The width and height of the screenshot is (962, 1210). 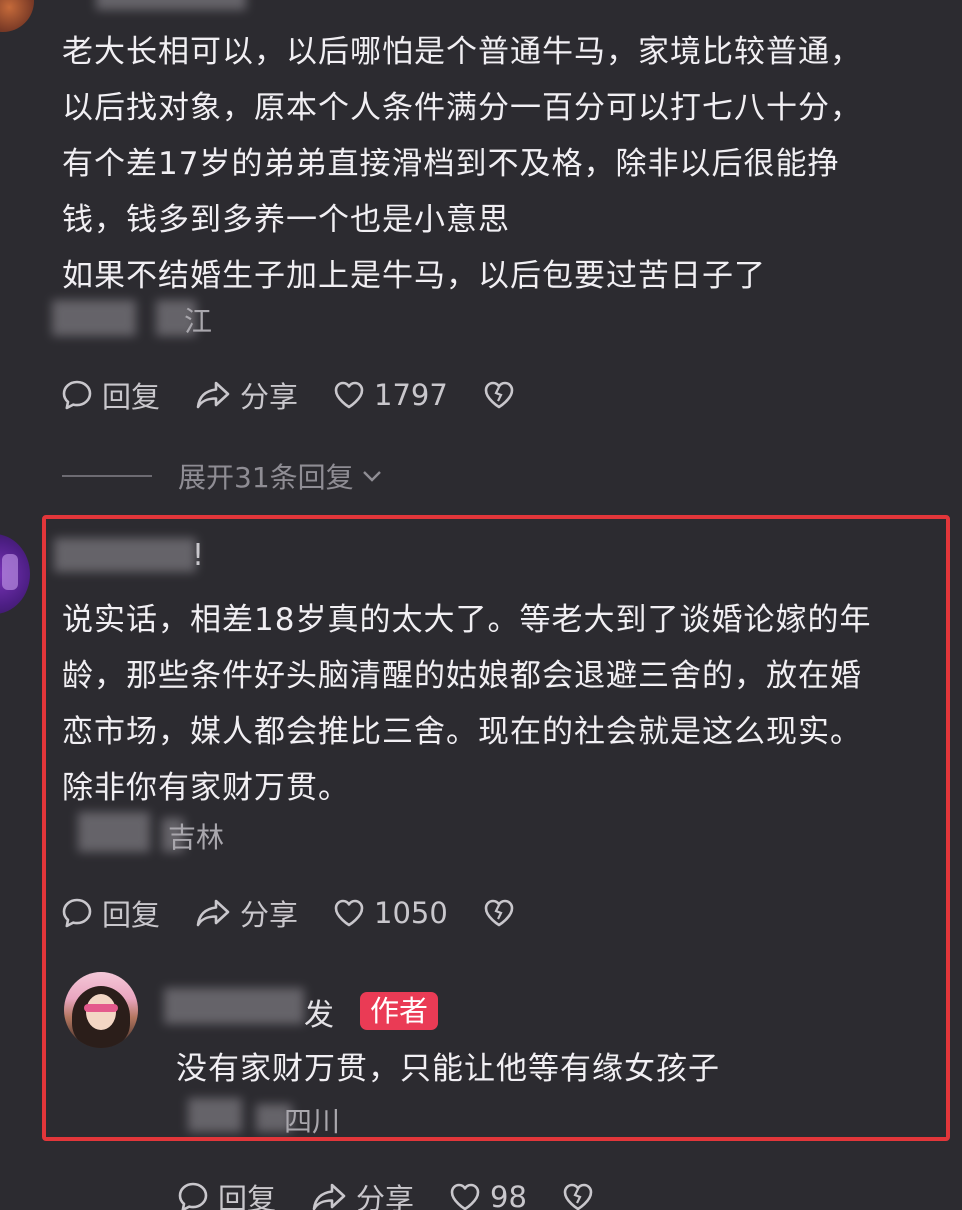 What do you see at coordinates (312, 1121) in the screenshot?
I see `ip-location: 四川` at bounding box center [312, 1121].